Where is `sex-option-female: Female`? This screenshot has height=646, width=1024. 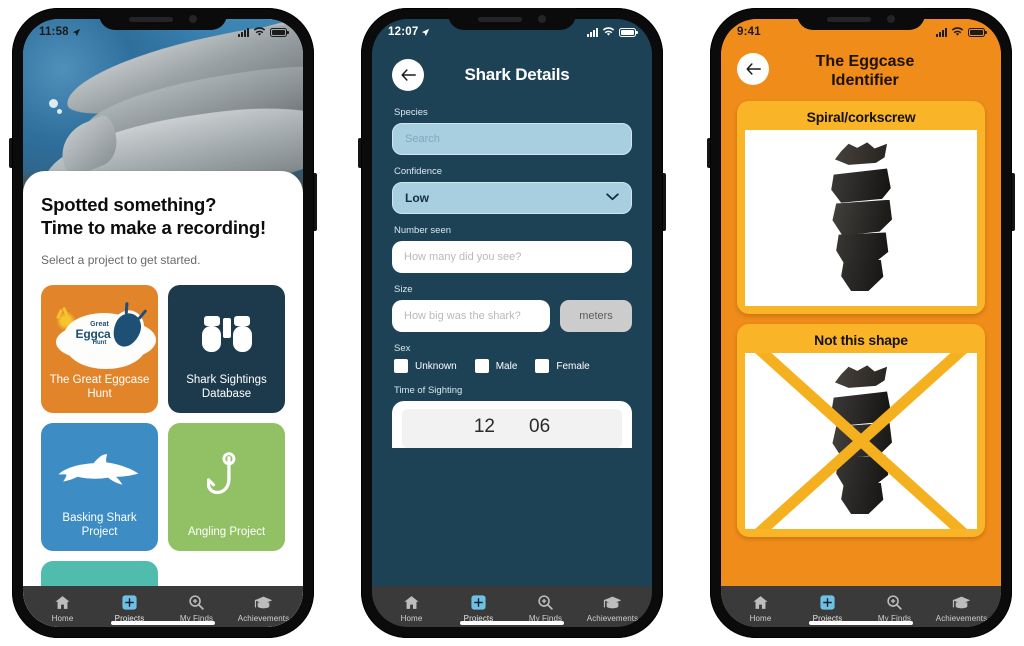 sex-option-female: Female is located at coordinates (562, 366).